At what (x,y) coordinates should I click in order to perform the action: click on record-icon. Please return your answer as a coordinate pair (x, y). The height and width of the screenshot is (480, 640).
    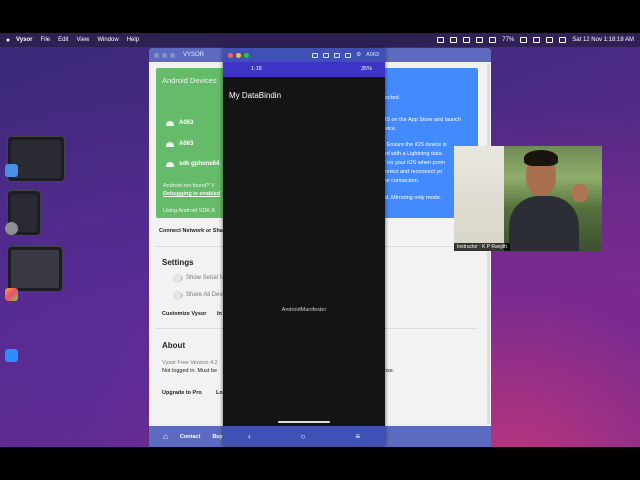
    Looking at the image, I should click on (326, 55).